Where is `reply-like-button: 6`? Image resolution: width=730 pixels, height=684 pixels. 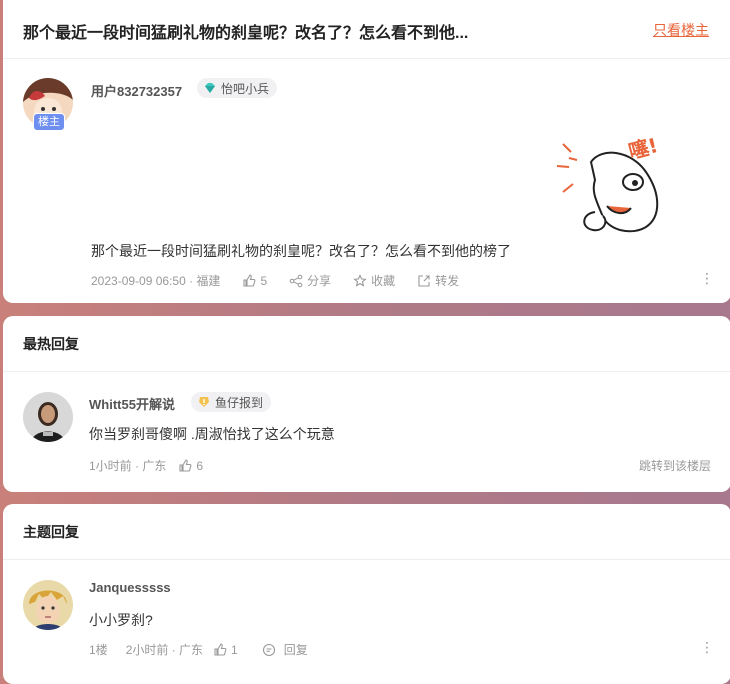
reply-like-button: 6 is located at coordinates (190, 466).